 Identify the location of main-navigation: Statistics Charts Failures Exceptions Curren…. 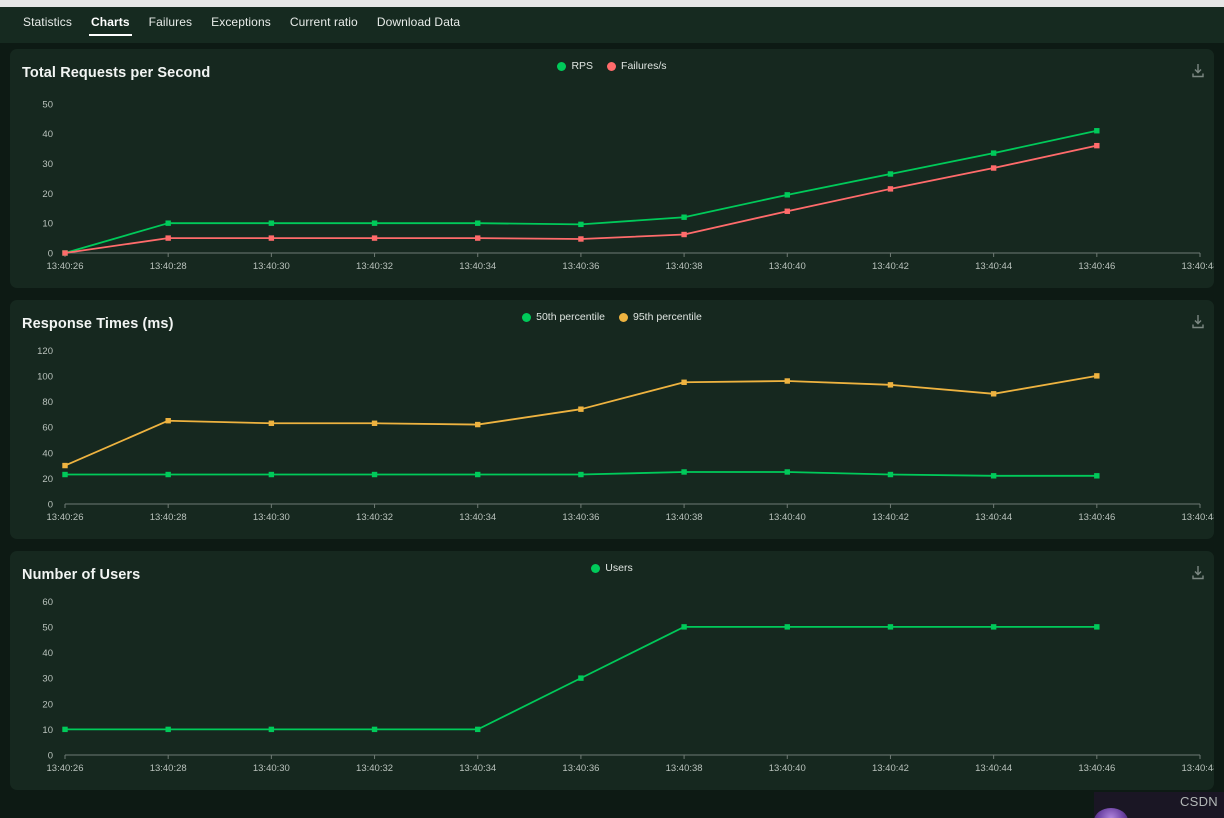
(612, 25).